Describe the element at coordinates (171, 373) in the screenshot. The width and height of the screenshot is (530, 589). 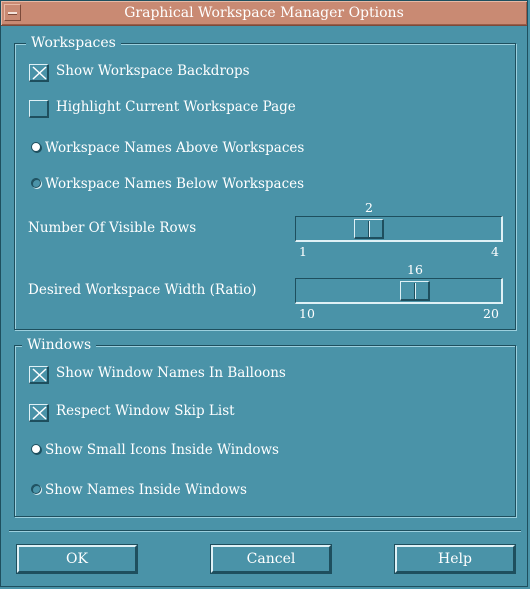
I see `names-in-balloons-label: Show Window Names In Balloons` at that location.